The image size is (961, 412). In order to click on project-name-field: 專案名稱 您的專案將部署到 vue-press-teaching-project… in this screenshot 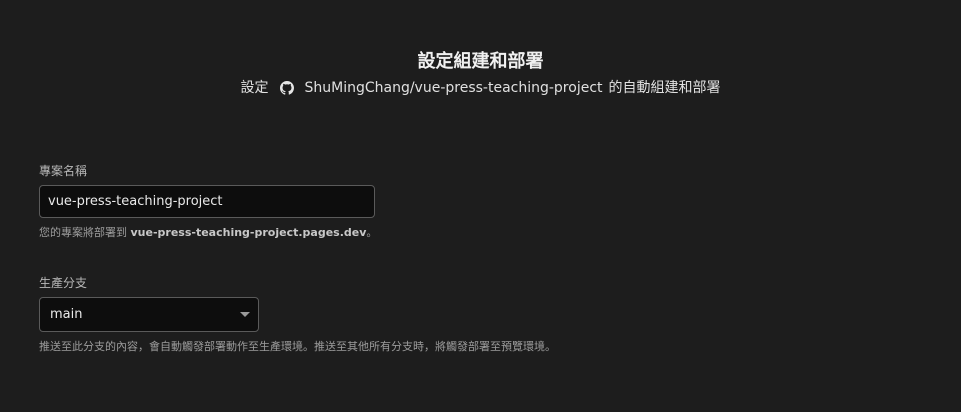, I will do `click(208, 202)`.